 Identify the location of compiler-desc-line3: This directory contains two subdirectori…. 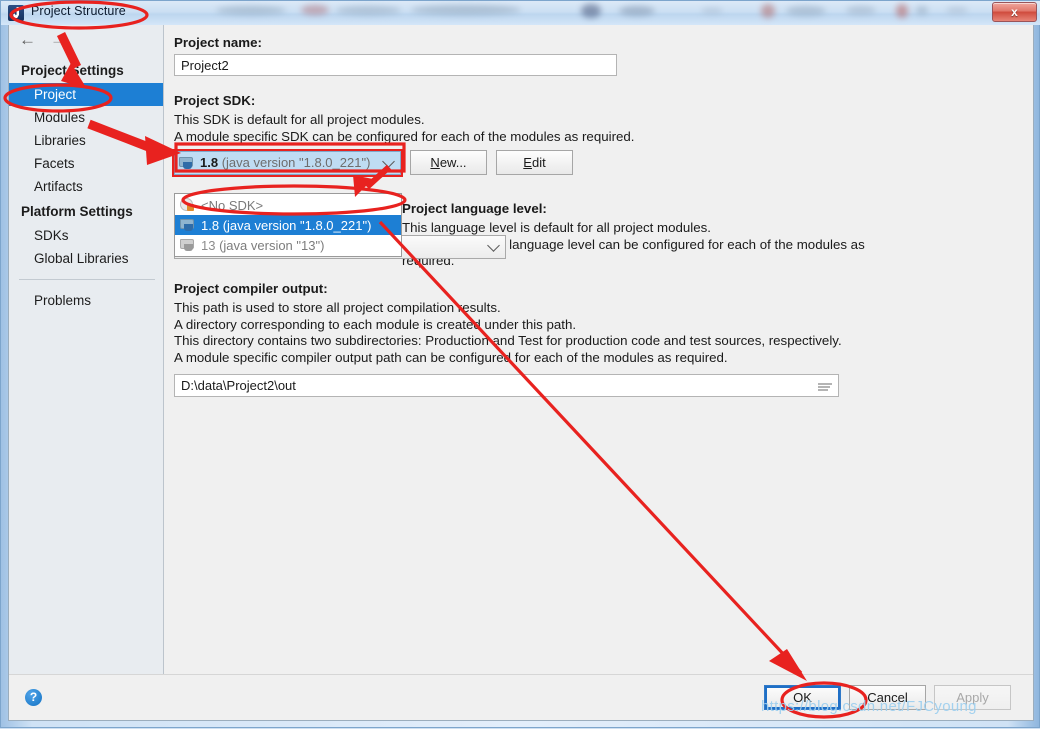
(508, 340).